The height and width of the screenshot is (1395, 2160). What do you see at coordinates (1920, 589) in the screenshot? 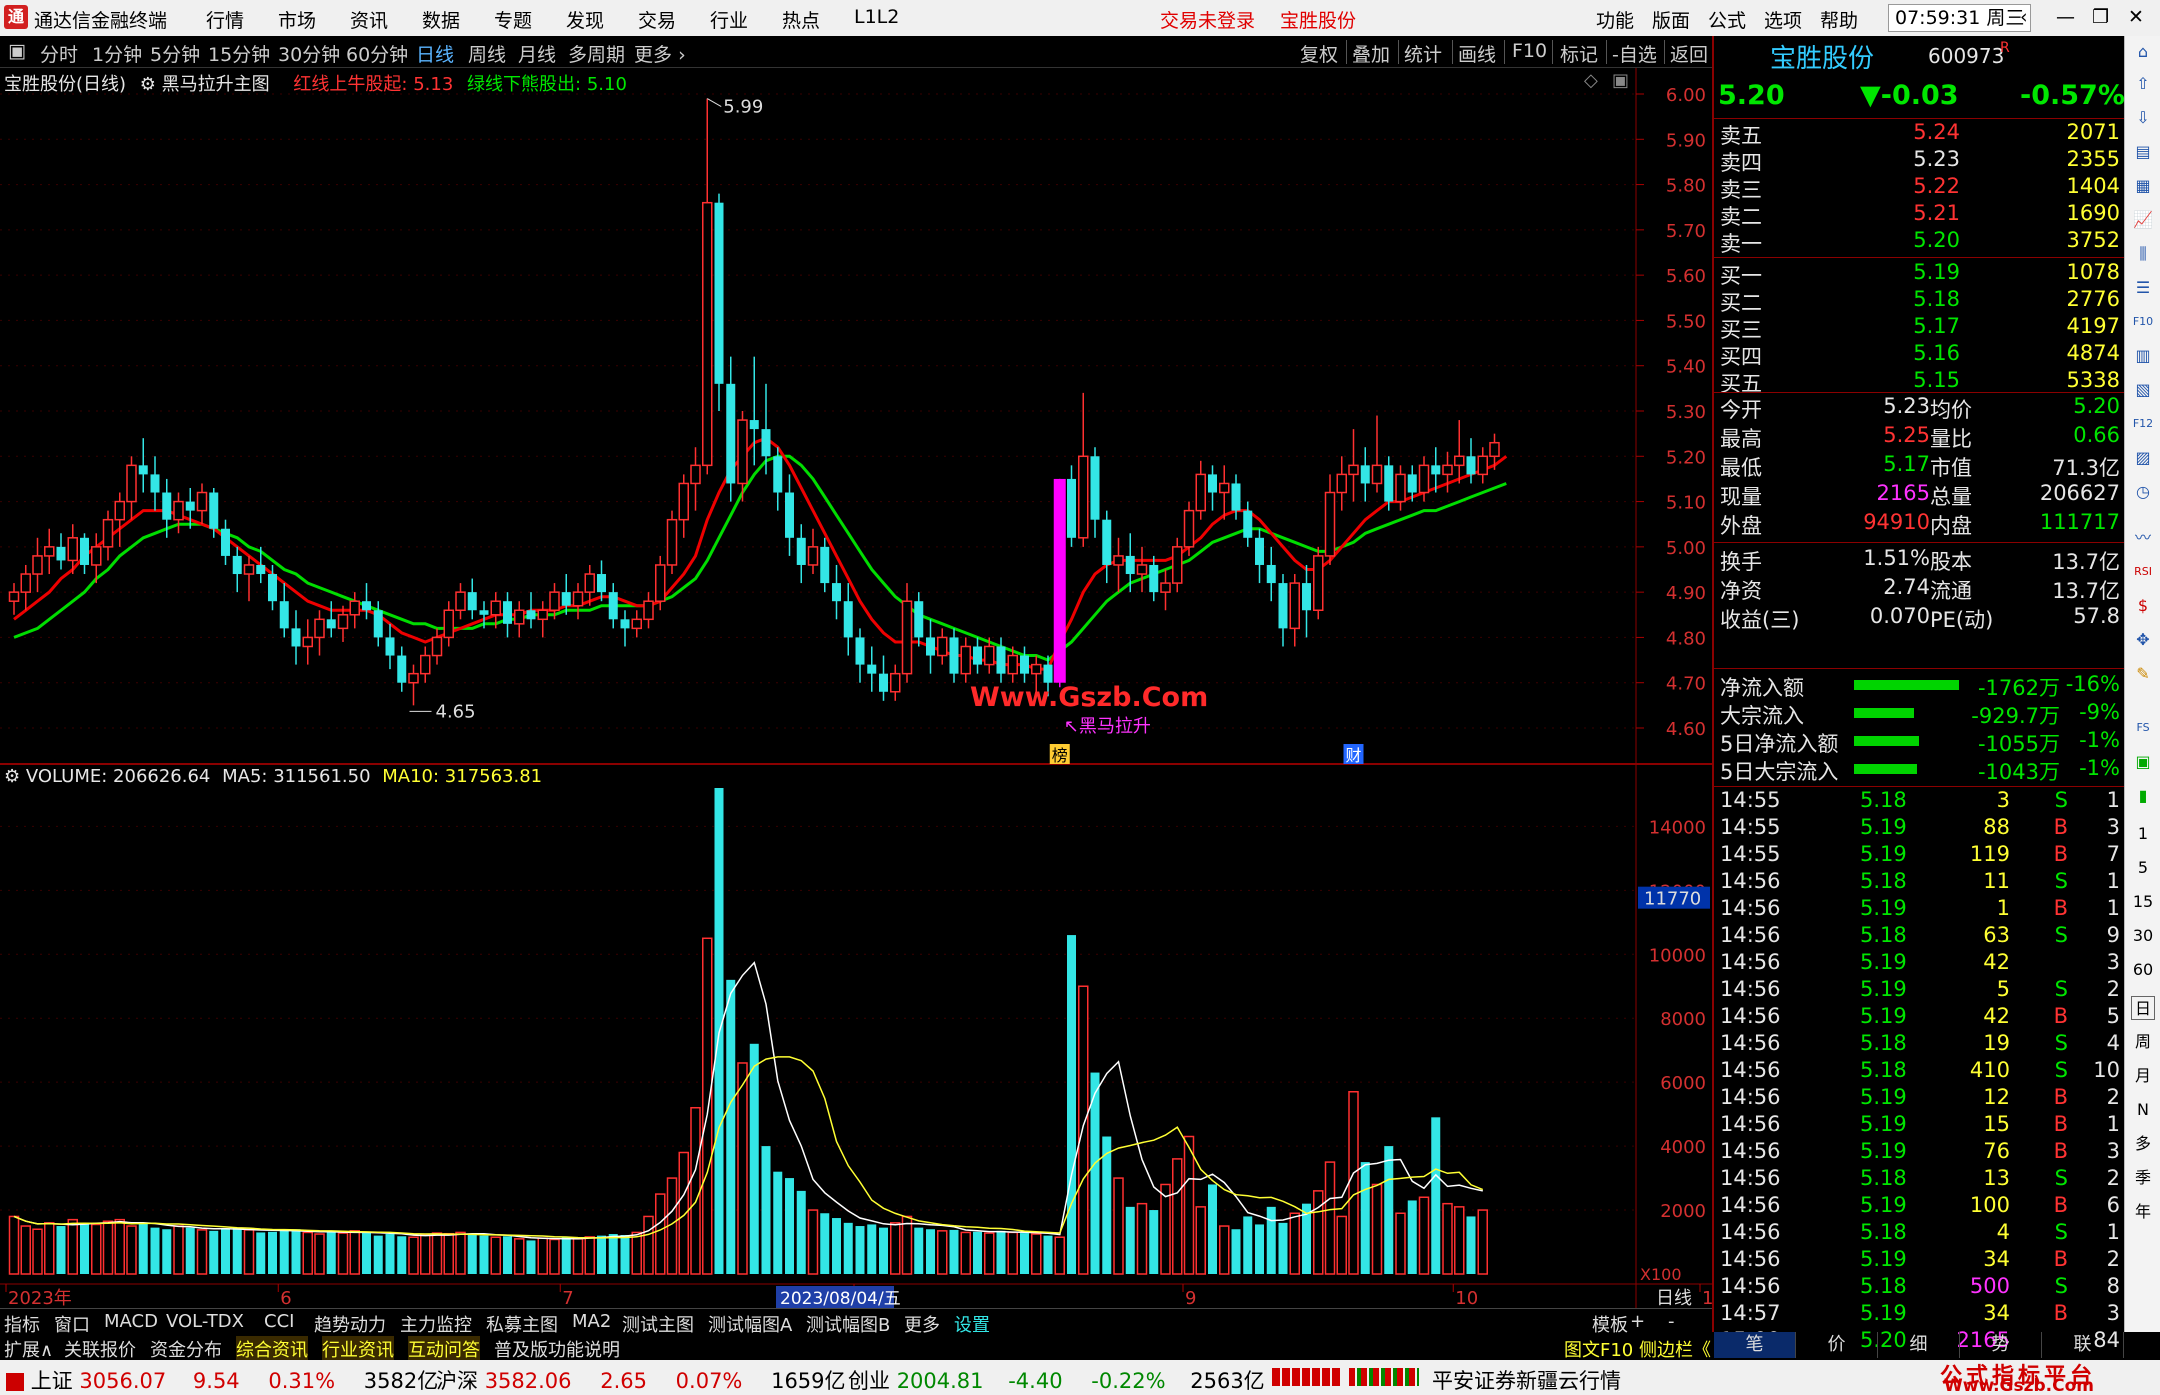
I see `stat-row: 净资 2.74 流通 13.7亿` at bounding box center [1920, 589].